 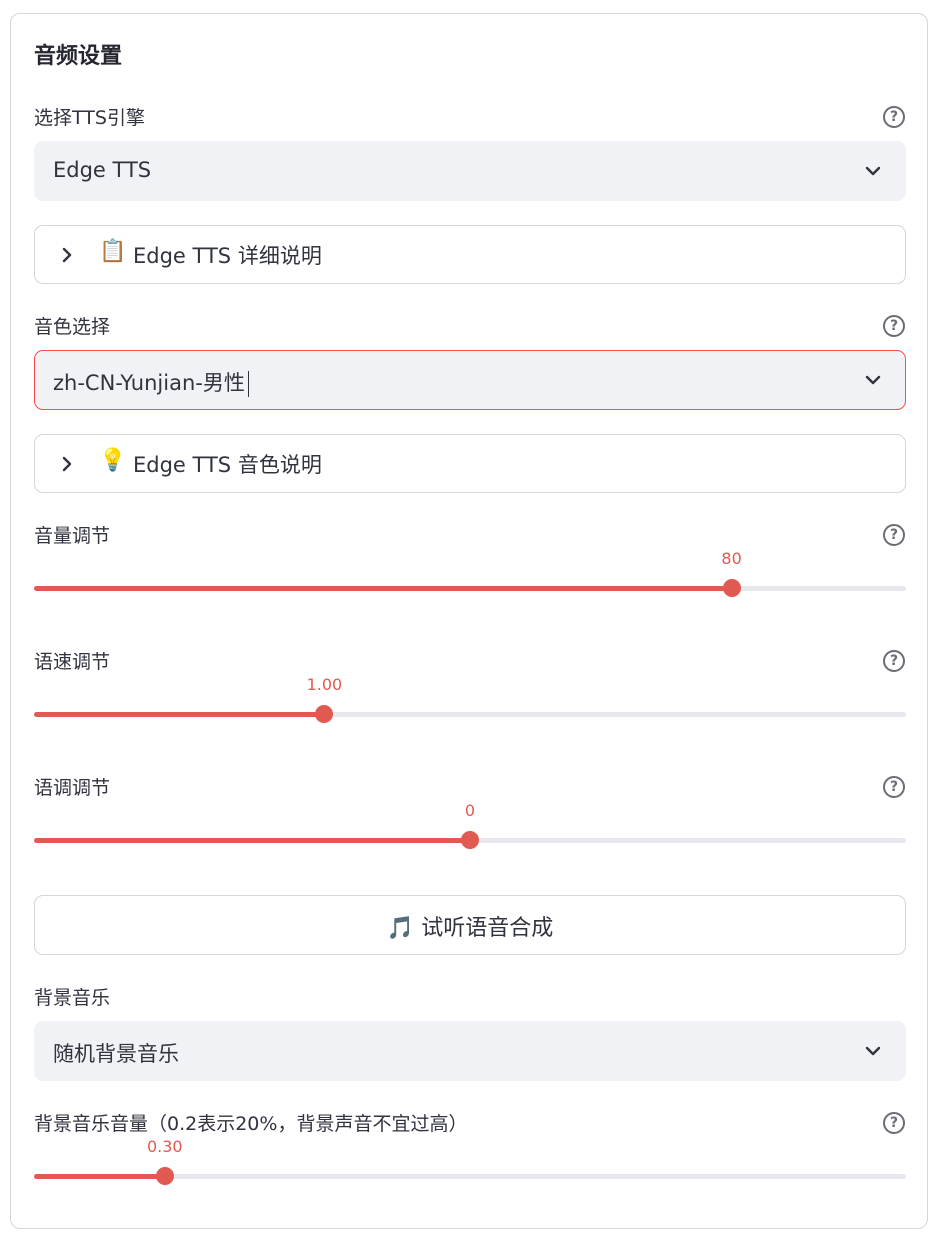 What do you see at coordinates (487, 928) in the screenshot?
I see `preview-tts-button-label: 试听语音合成` at bounding box center [487, 928].